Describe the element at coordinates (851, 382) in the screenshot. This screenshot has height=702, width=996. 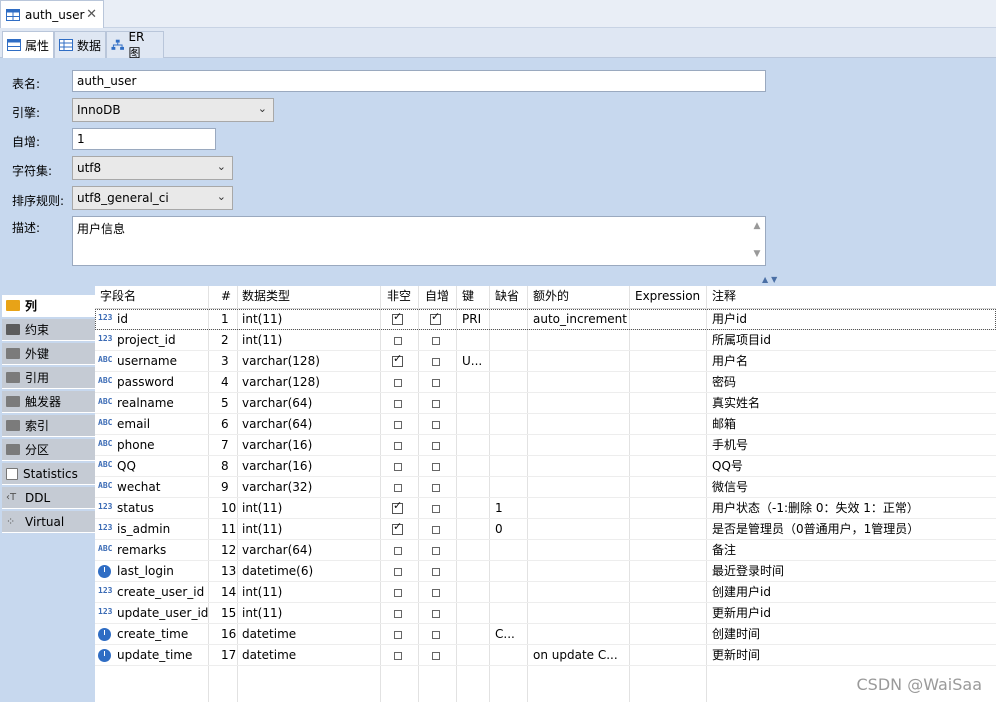
I see `cell-comment: 密码` at that location.